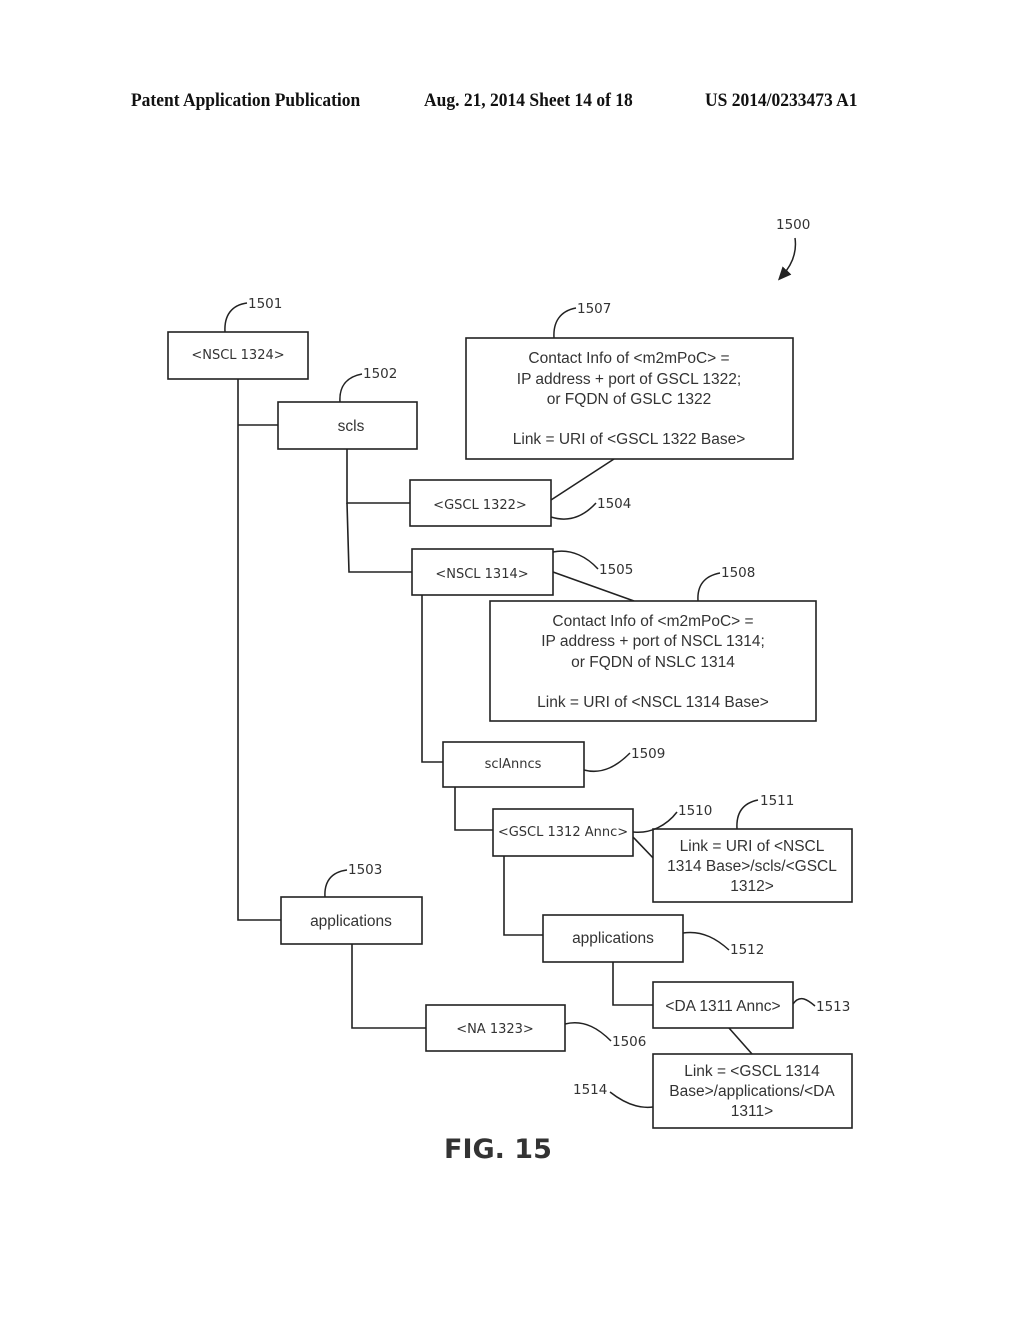  What do you see at coordinates (480, 505) in the screenshot?
I see `svg-text: <GSCL 1322>` at bounding box center [480, 505].